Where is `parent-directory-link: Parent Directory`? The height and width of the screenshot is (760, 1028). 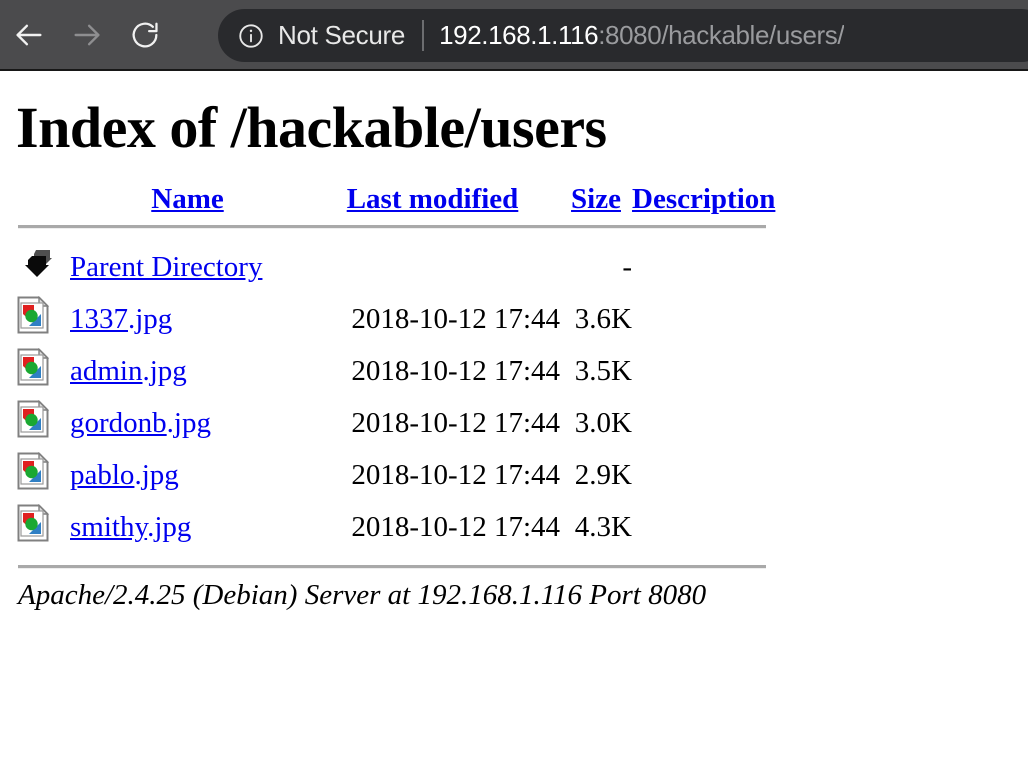
parent-directory-link: Parent Directory is located at coordinates (166, 267).